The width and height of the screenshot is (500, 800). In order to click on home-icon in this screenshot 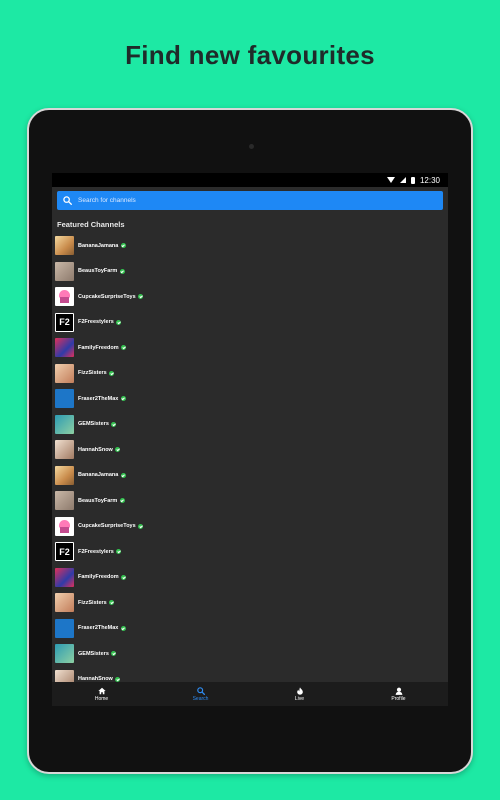, I will do `click(101, 690)`.